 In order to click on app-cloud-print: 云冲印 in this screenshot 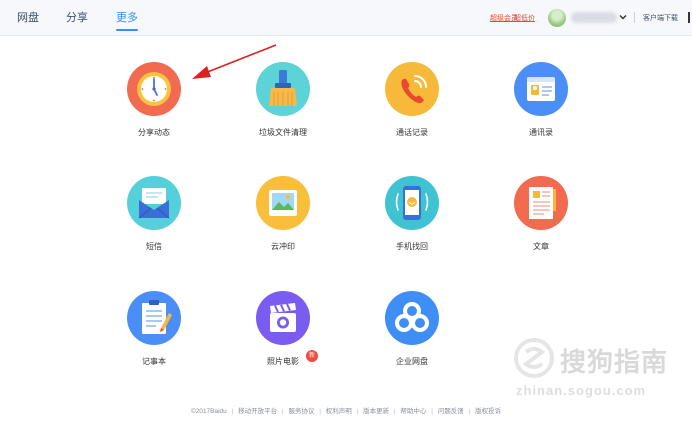, I will do `click(283, 226)`.